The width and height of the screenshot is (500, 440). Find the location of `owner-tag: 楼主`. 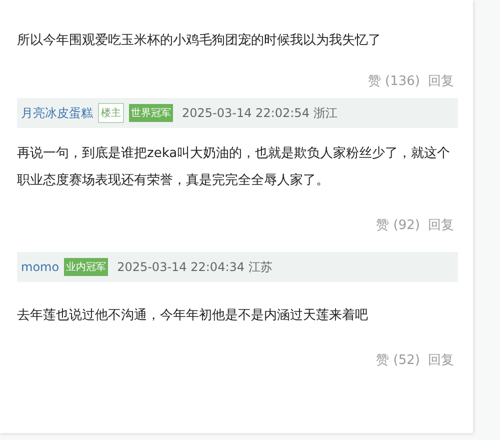

owner-tag: 楼主 is located at coordinates (111, 113).